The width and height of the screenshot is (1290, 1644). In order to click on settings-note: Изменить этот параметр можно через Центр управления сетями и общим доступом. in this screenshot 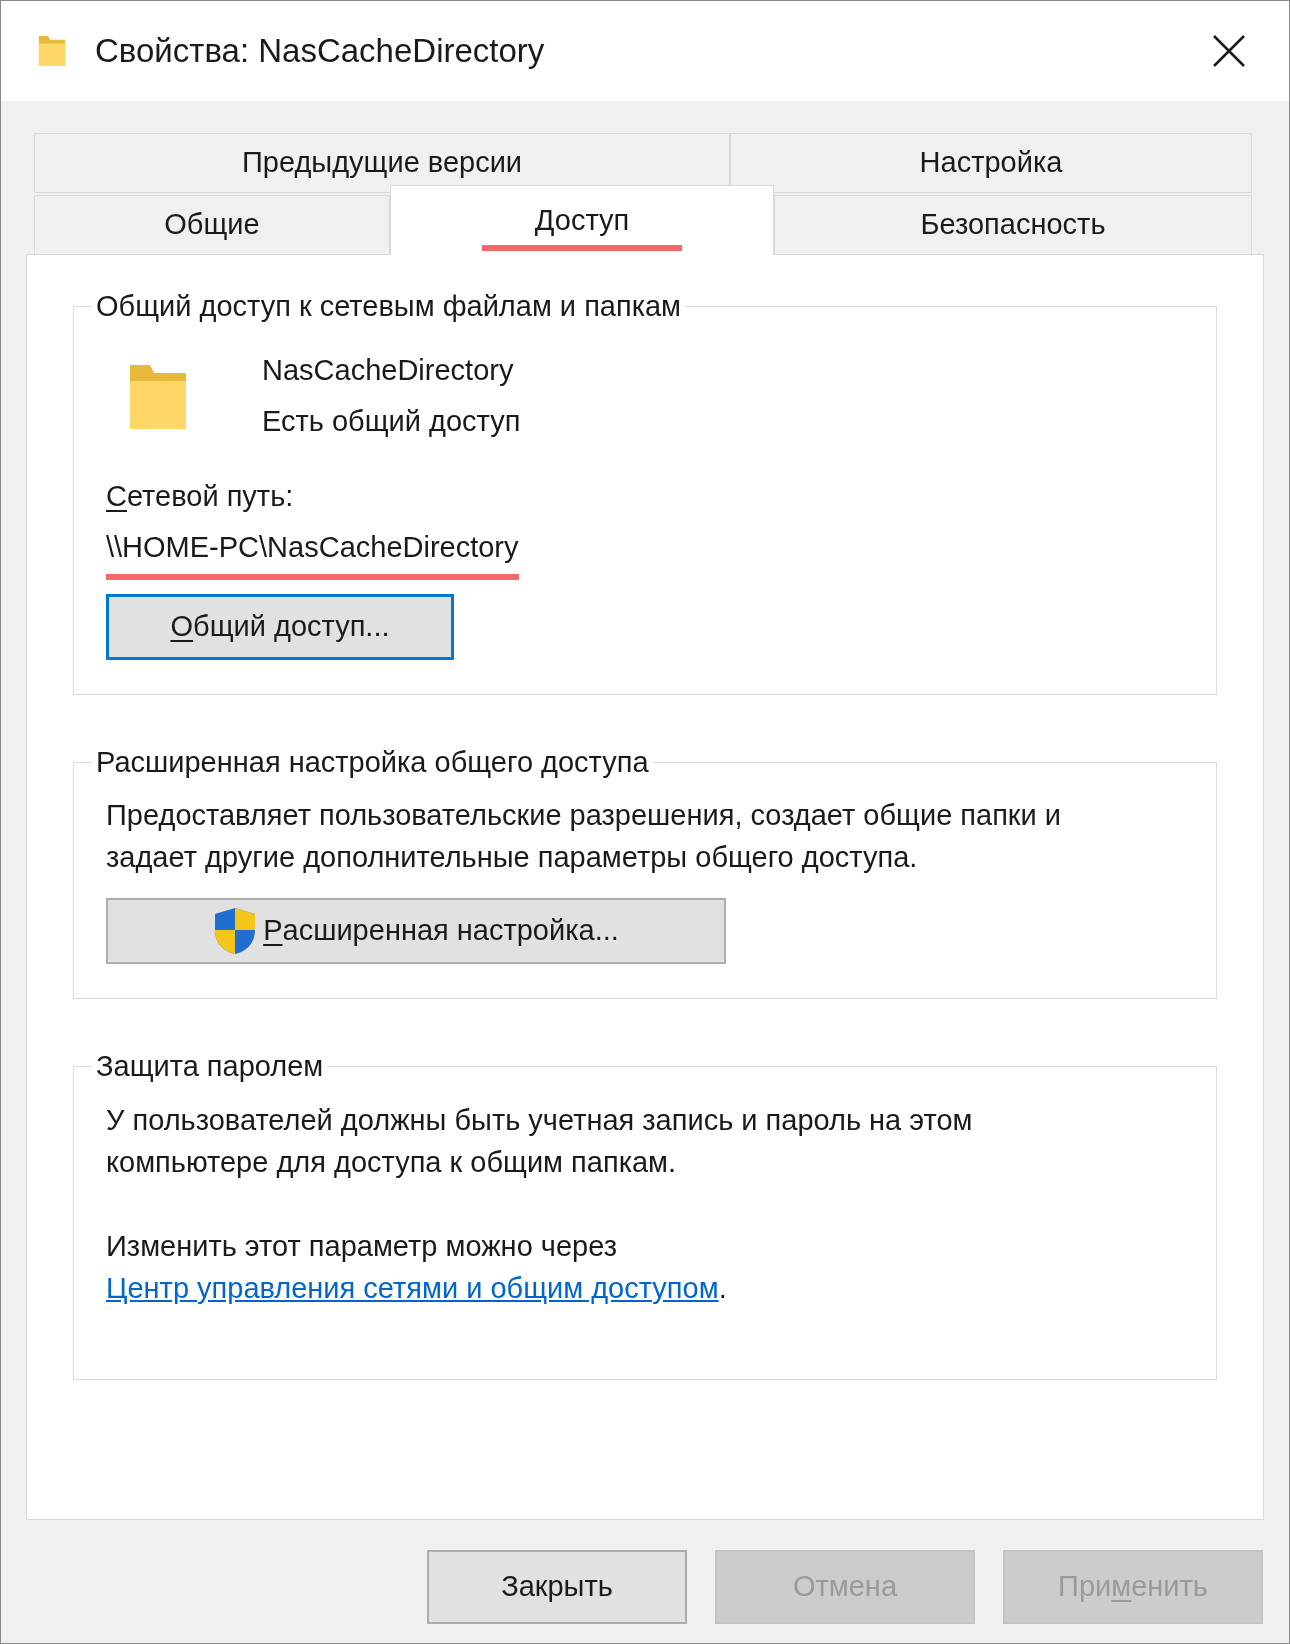, I will do `click(417, 1267)`.